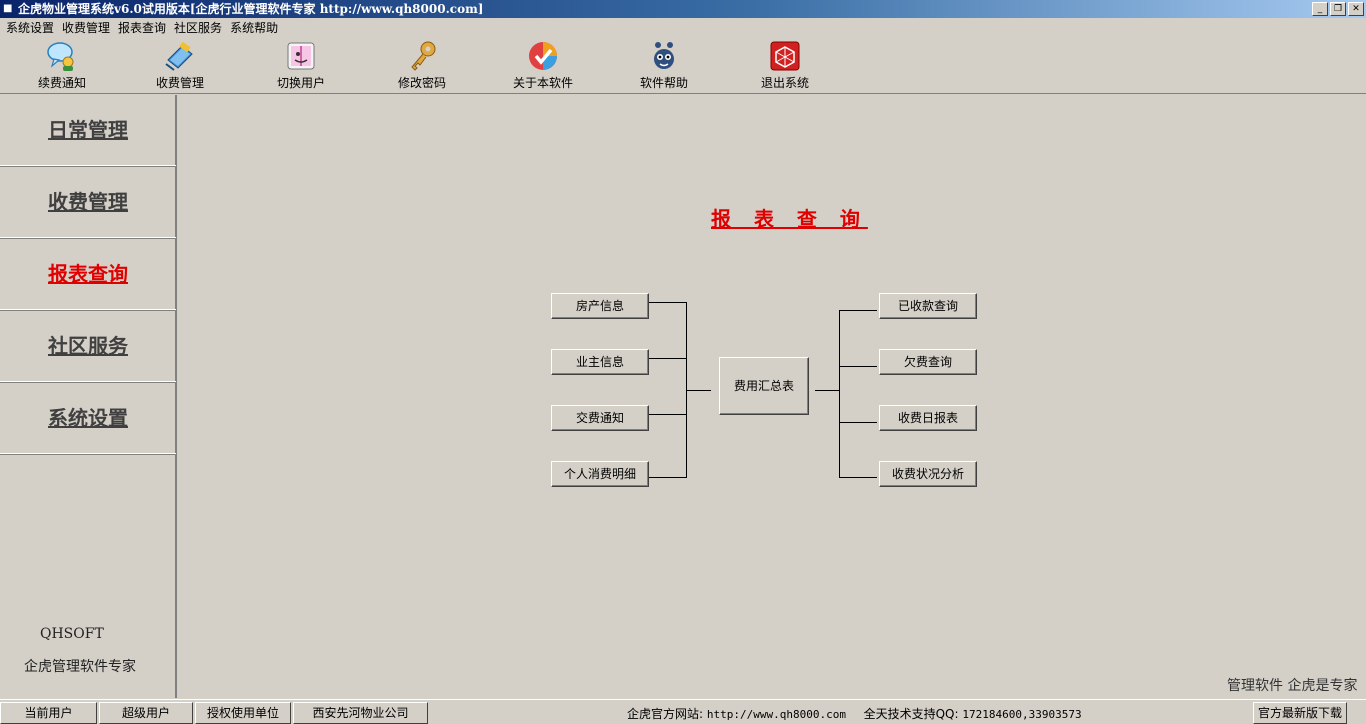 The height and width of the screenshot is (724, 1366). Describe the element at coordinates (88, 28) in the screenshot. I see `menu-fee-management: 收费管理` at that location.